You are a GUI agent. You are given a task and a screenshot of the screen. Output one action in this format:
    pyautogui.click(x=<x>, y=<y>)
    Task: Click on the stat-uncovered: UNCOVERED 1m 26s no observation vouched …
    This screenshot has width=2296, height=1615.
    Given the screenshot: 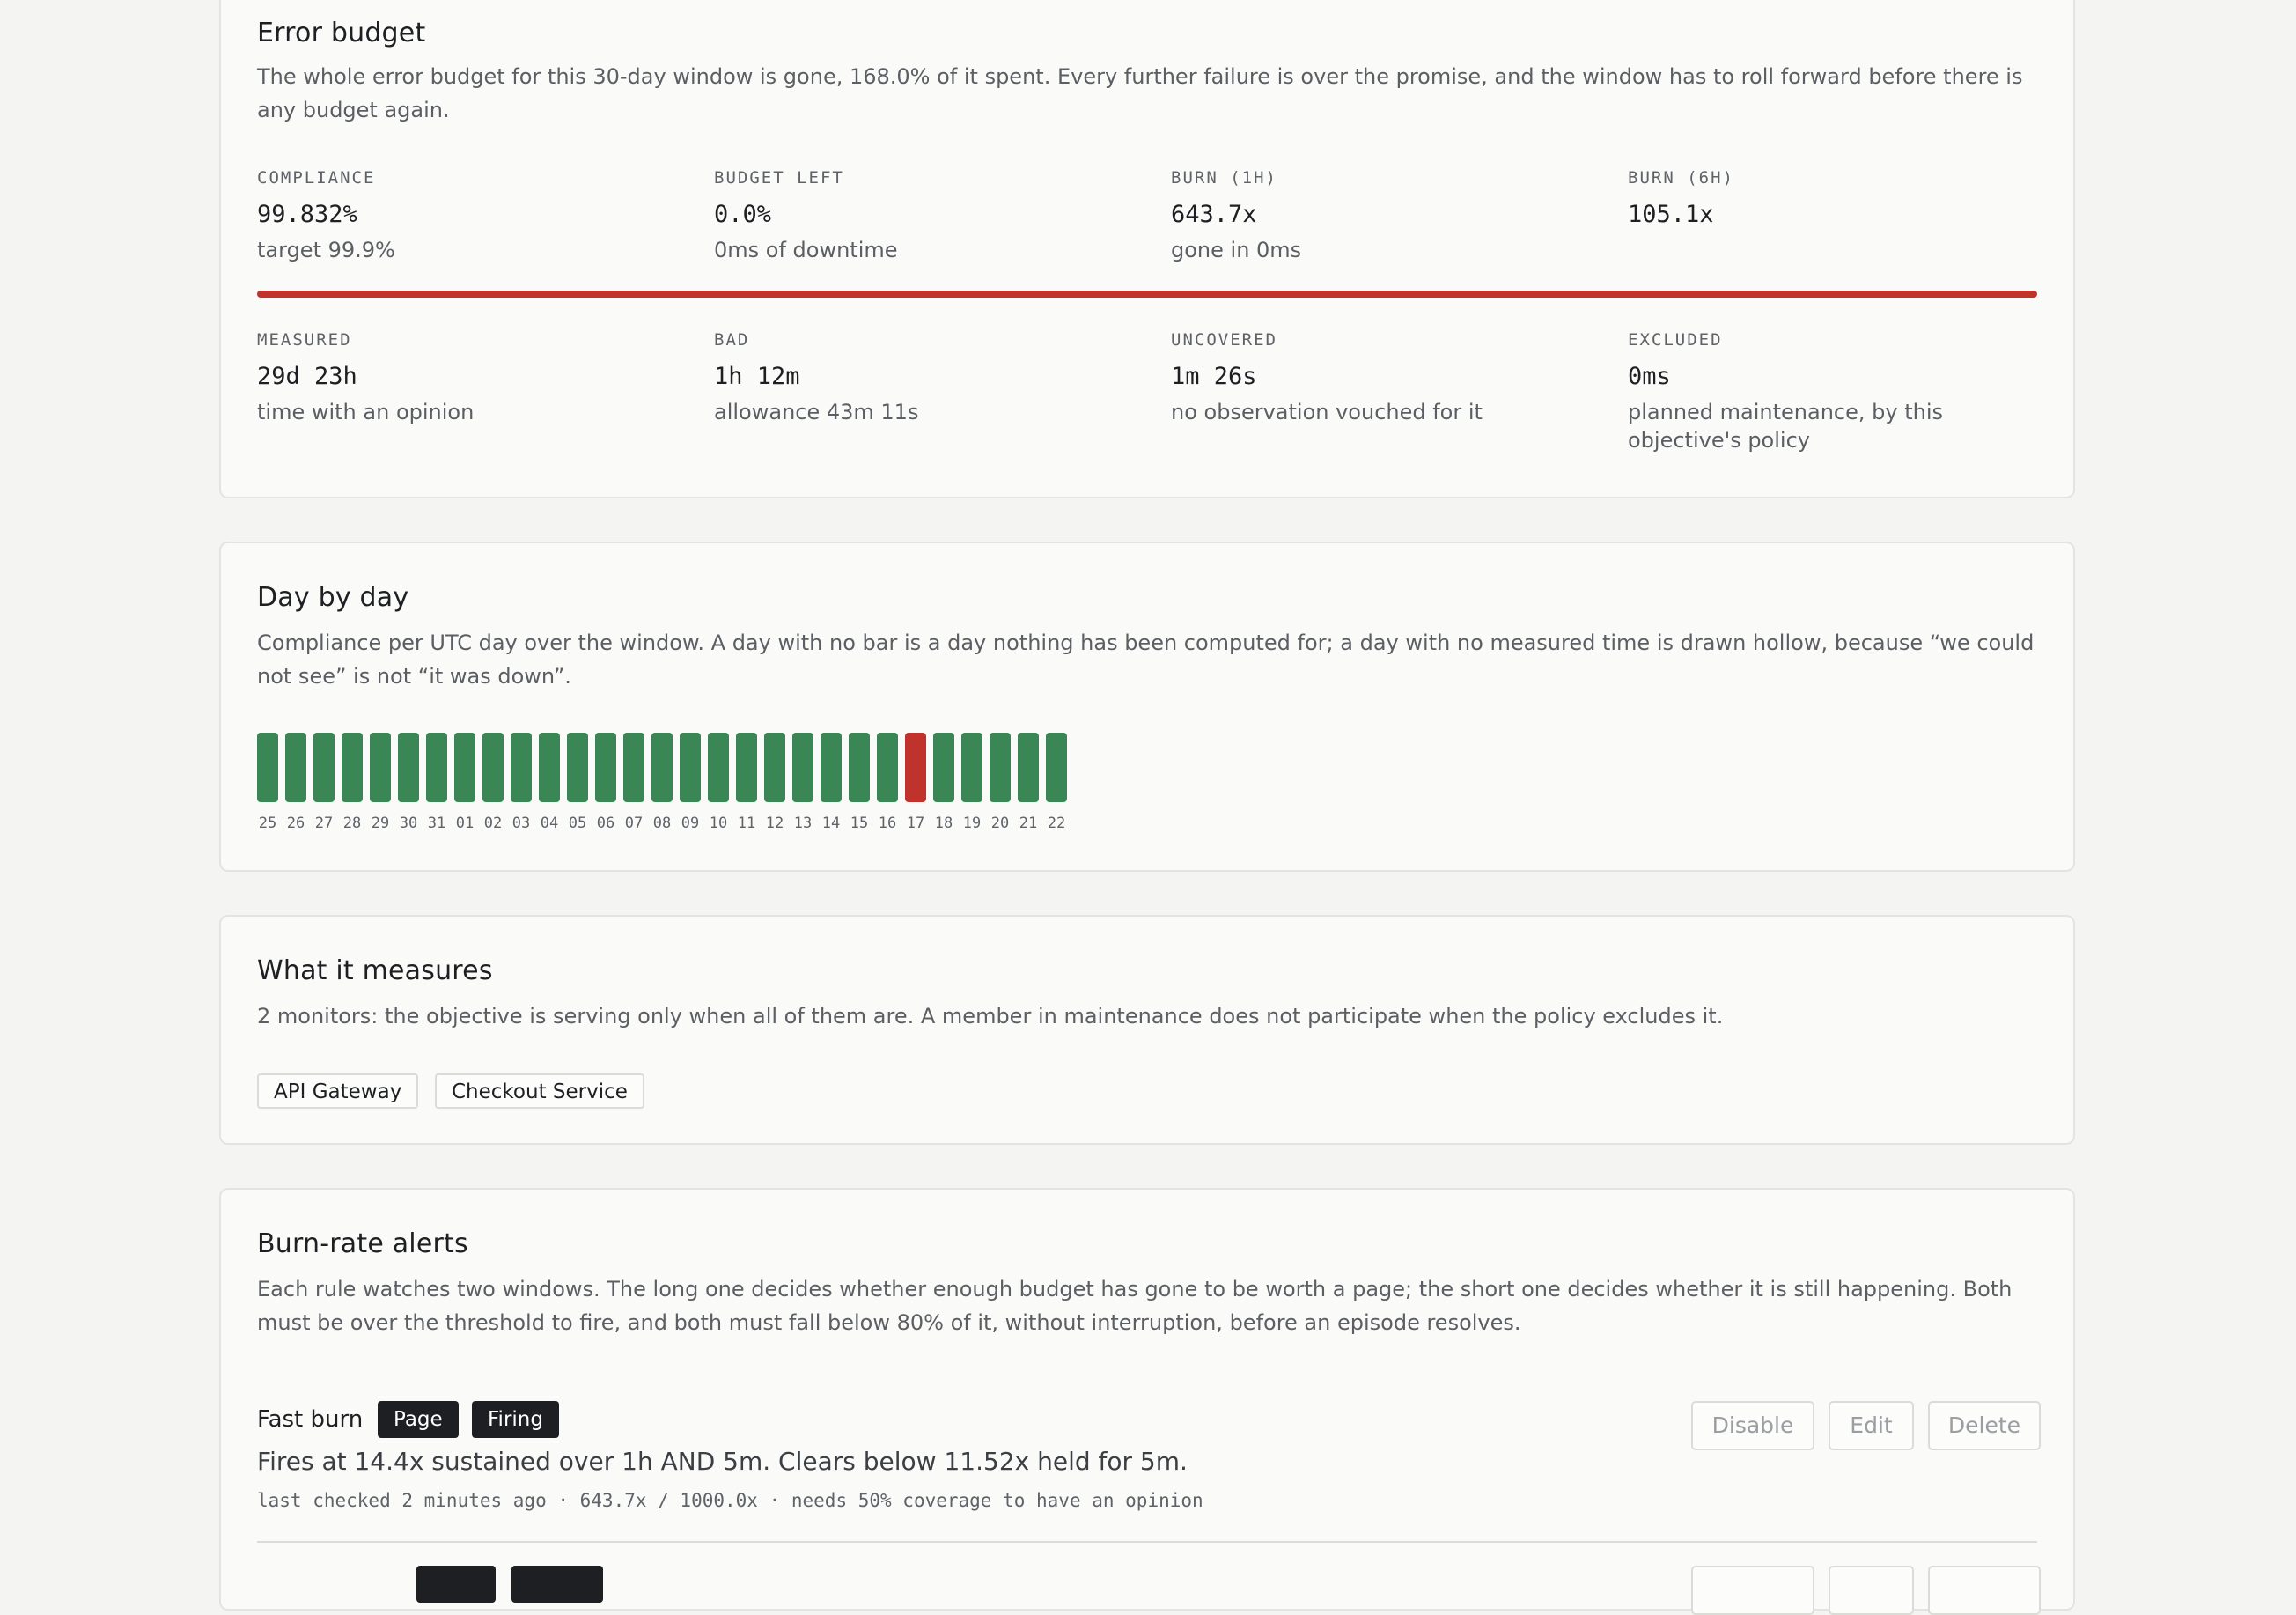 What is the action you would take?
    pyautogui.click(x=1382, y=377)
    